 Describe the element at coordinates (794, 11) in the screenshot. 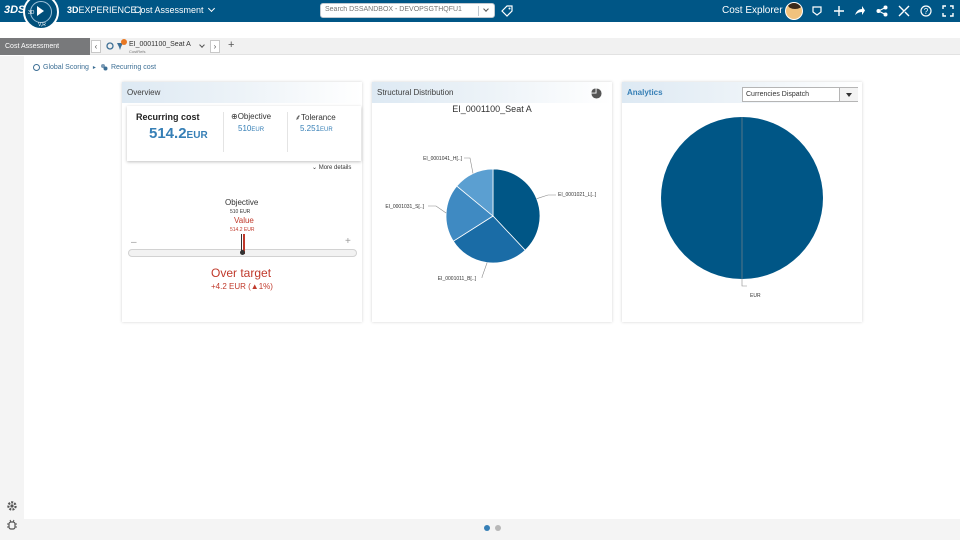

I see `avatar` at that location.